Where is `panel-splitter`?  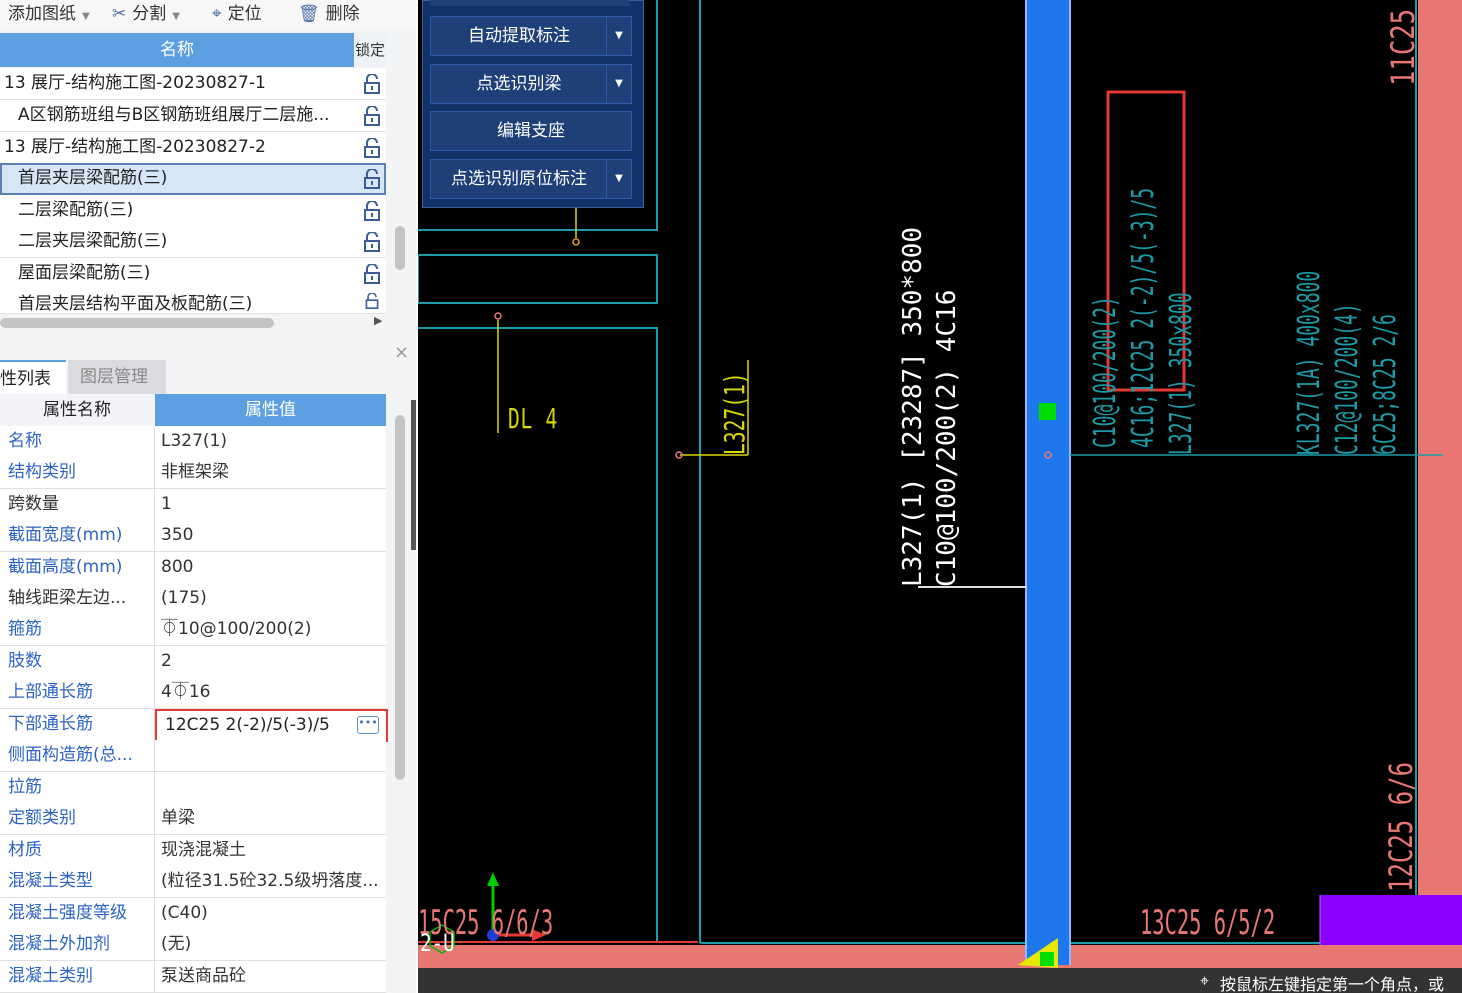
panel-splitter is located at coordinates (413, 475).